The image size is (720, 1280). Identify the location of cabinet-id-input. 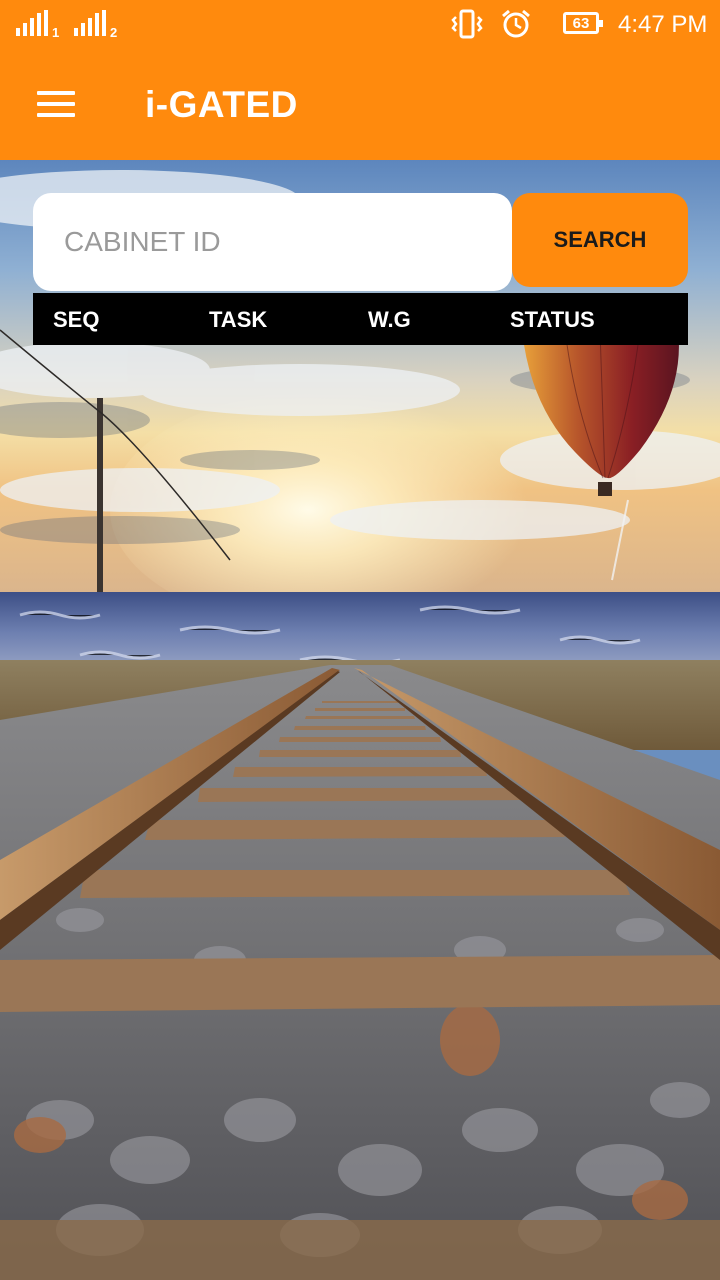
(272, 242).